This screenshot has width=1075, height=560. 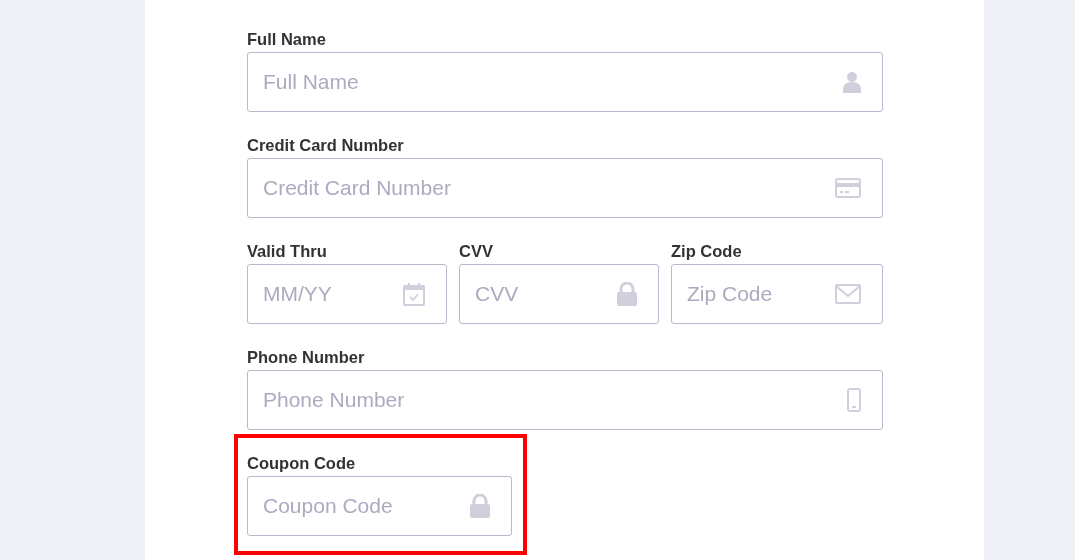 What do you see at coordinates (559, 294) in the screenshot?
I see `input-field: CVV` at bounding box center [559, 294].